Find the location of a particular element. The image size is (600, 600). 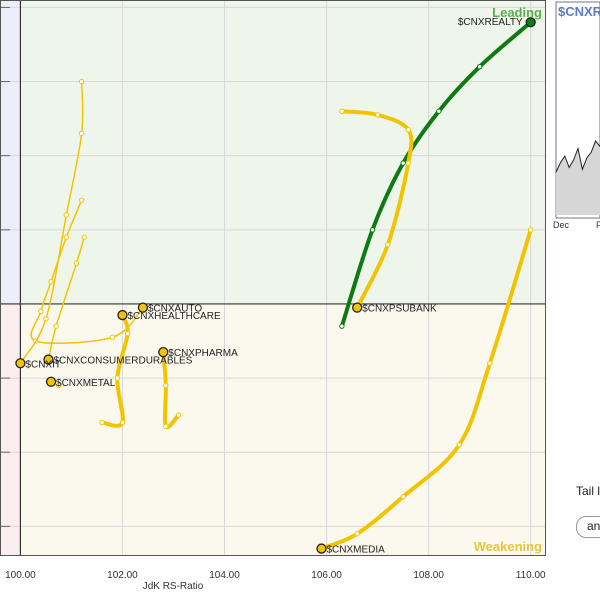

cnxit-head is located at coordinates (20, 363).